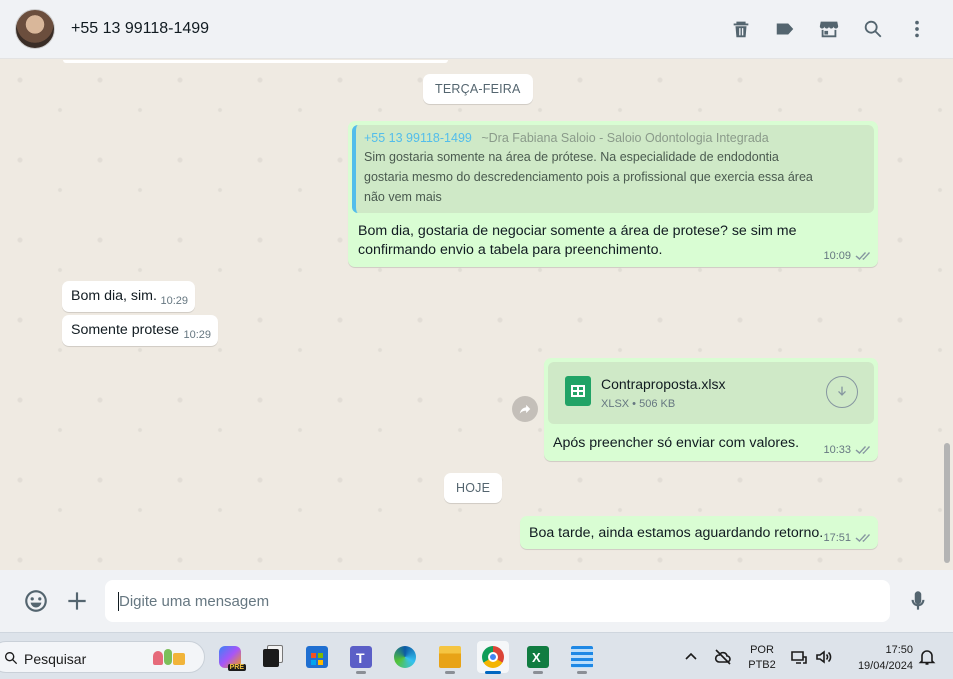 The height and width of the screenshot is (679, 953). What do you see at coordinates (837, 538) in the screenshot?
I see `message-time: 17:51` at bounding box center [837, 538].